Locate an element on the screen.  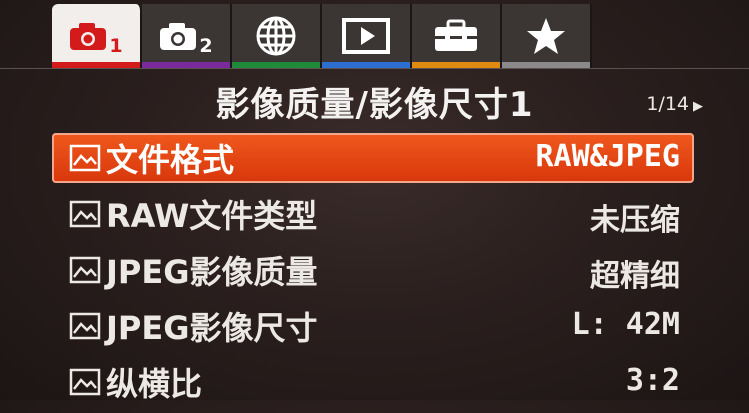
menu-item-raw-file-type: RAW文件类型 未压缩 is located at coordinates (373, 214).